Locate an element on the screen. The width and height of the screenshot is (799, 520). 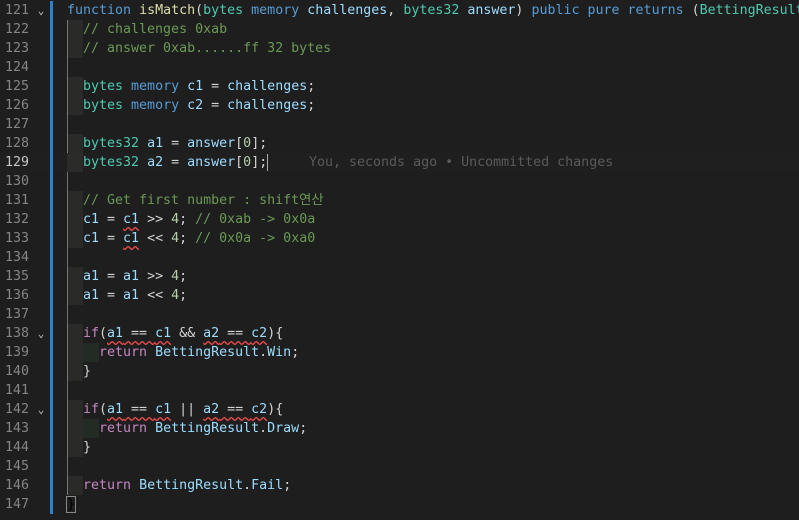
code-line: 143 return BettingResult.Draw; is located at coordinates (399, 428).